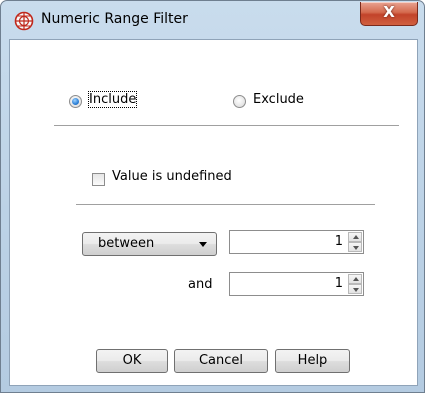 Image resolution: width=427 pixels, height=395 pixels. Describe the element at coordinates (278, 99) in the screenshot. I see `exclude-label: Exclude` at that location.